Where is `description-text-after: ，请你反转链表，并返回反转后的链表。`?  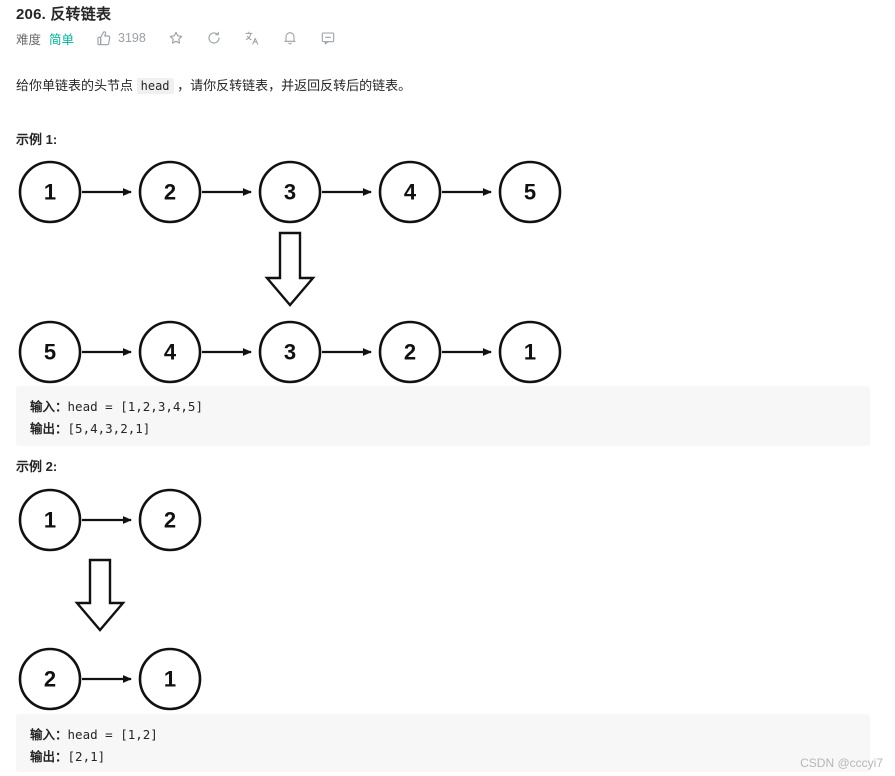 description-text-after: ，请你反转链表，并返回反转后的链表。 is located at coordinates (292, 85).